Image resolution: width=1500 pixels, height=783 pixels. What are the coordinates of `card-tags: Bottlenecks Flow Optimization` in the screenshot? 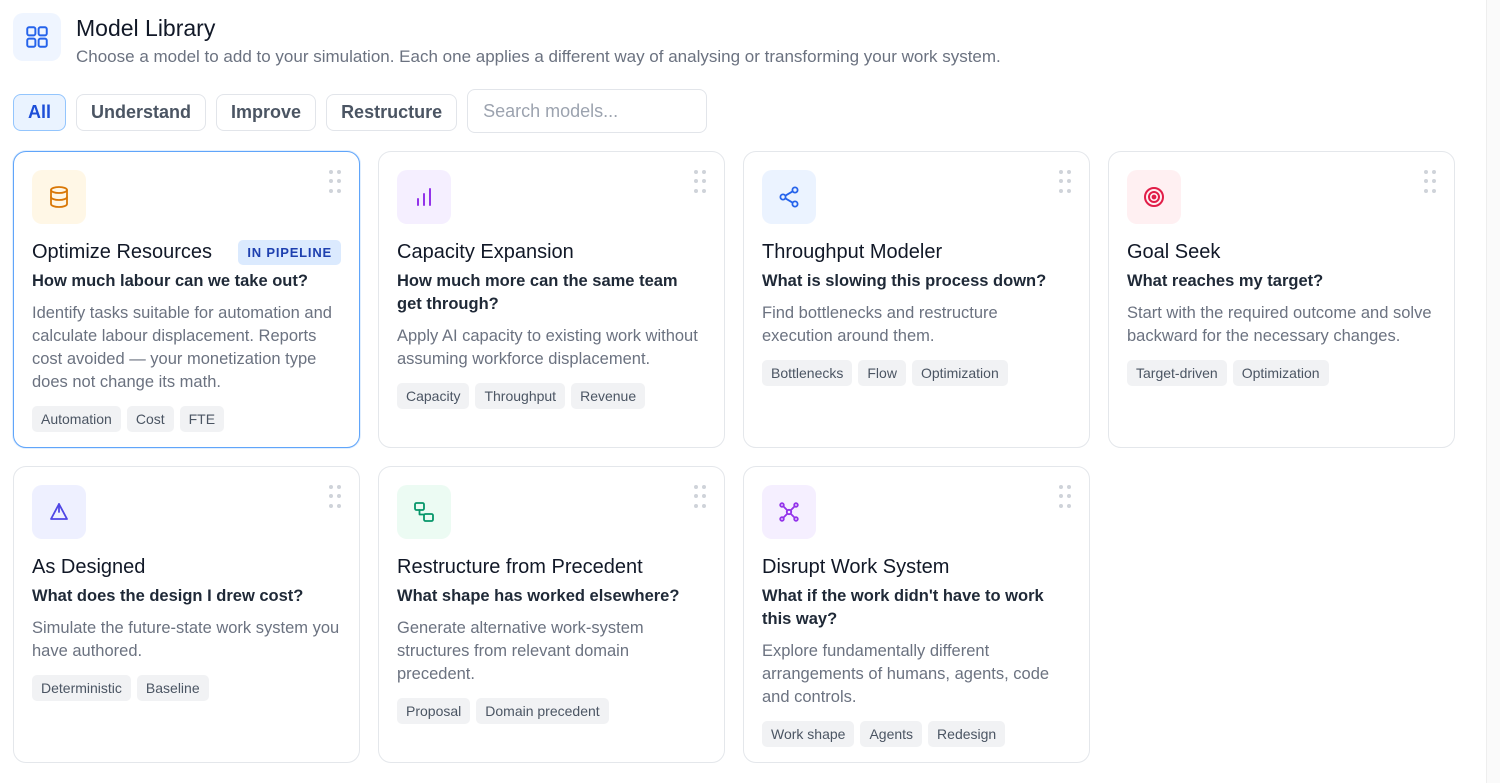 It's located at (916, 376).